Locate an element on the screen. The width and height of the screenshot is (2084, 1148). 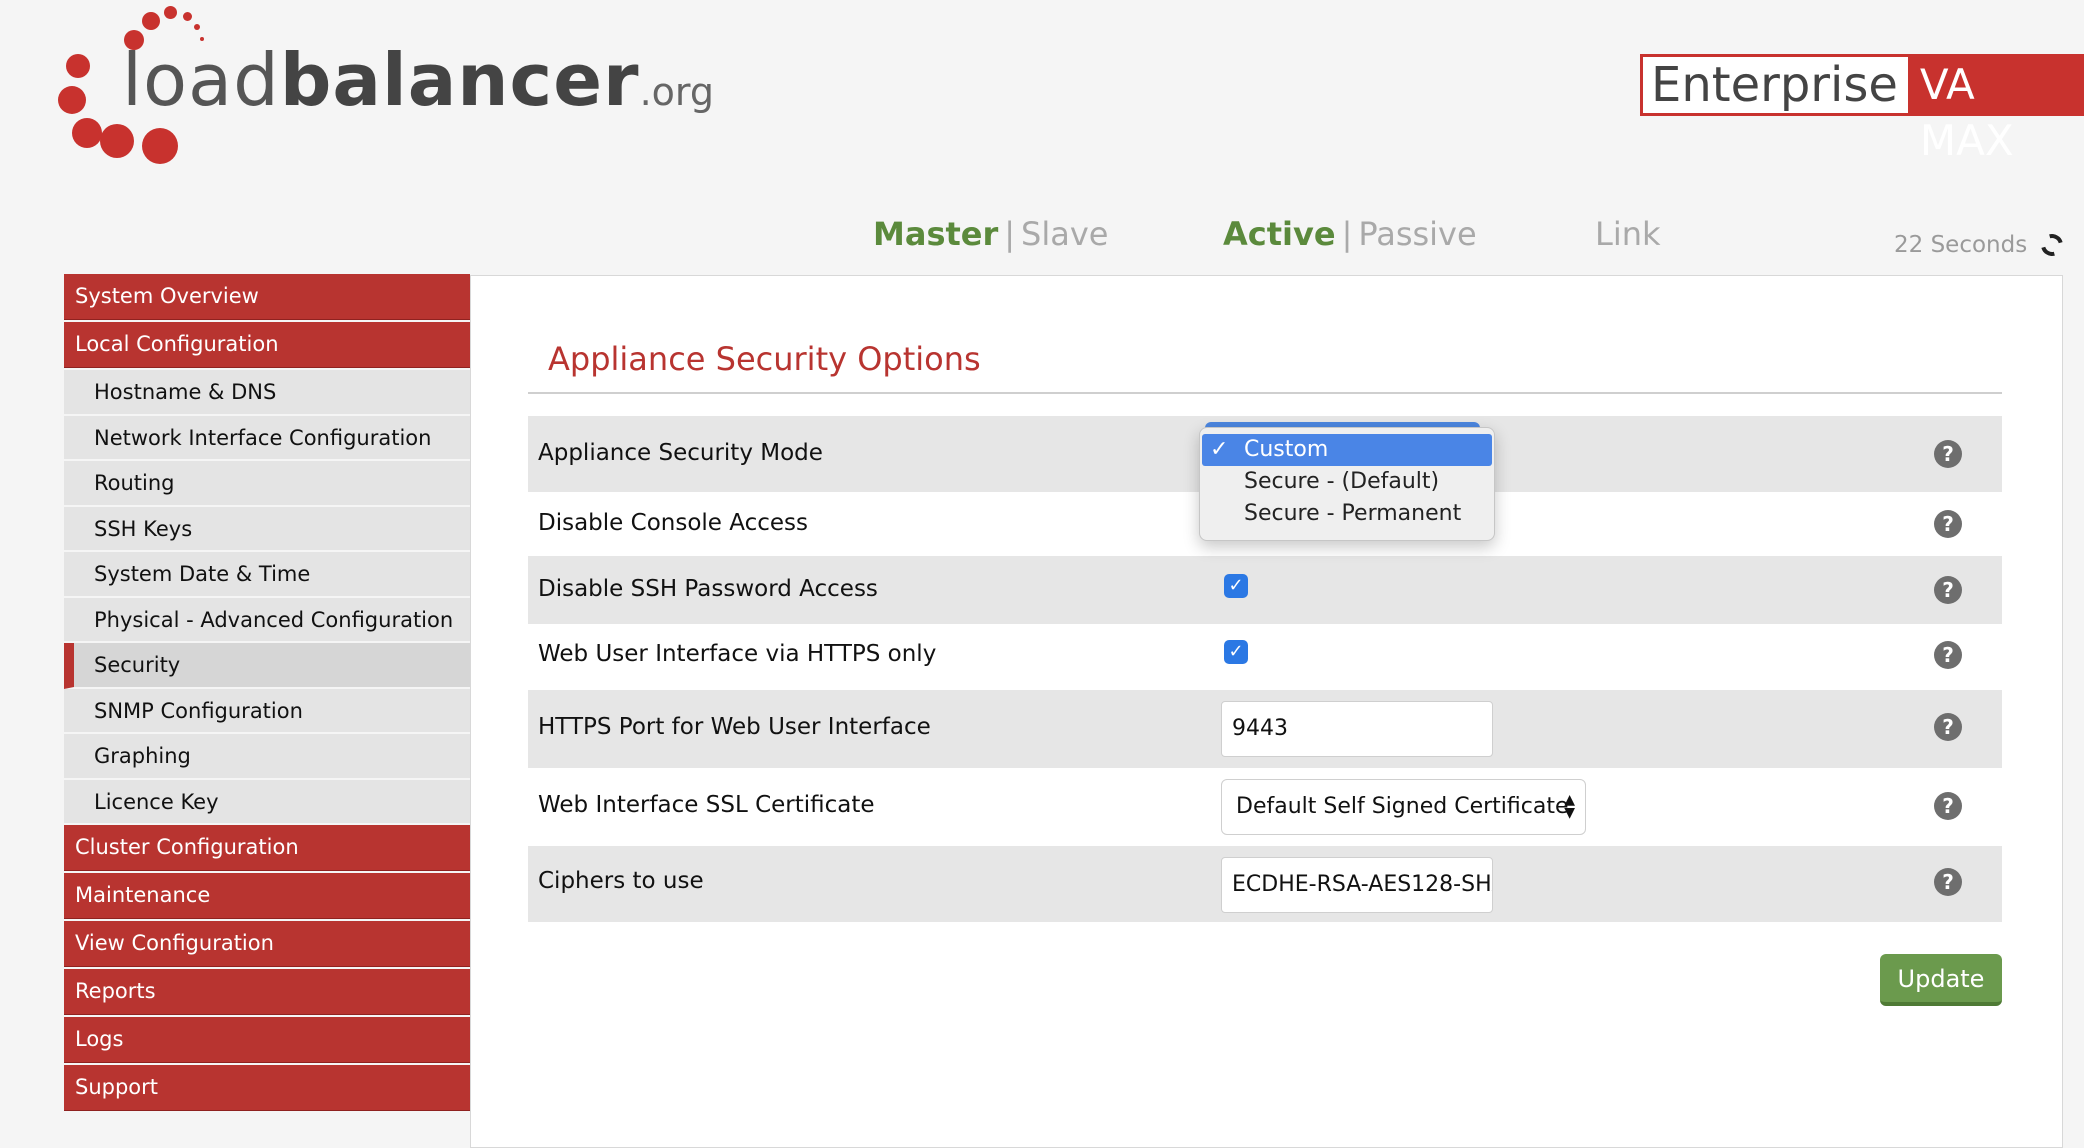
label-ssh-password: Disable SSH Password Access is located at coordinates (708, 589).